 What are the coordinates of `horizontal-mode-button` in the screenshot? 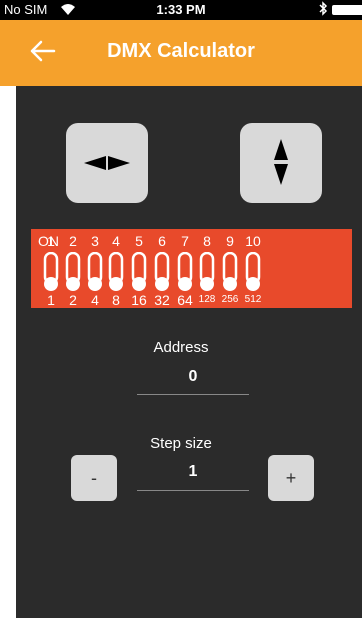 It's located at (107, 163).